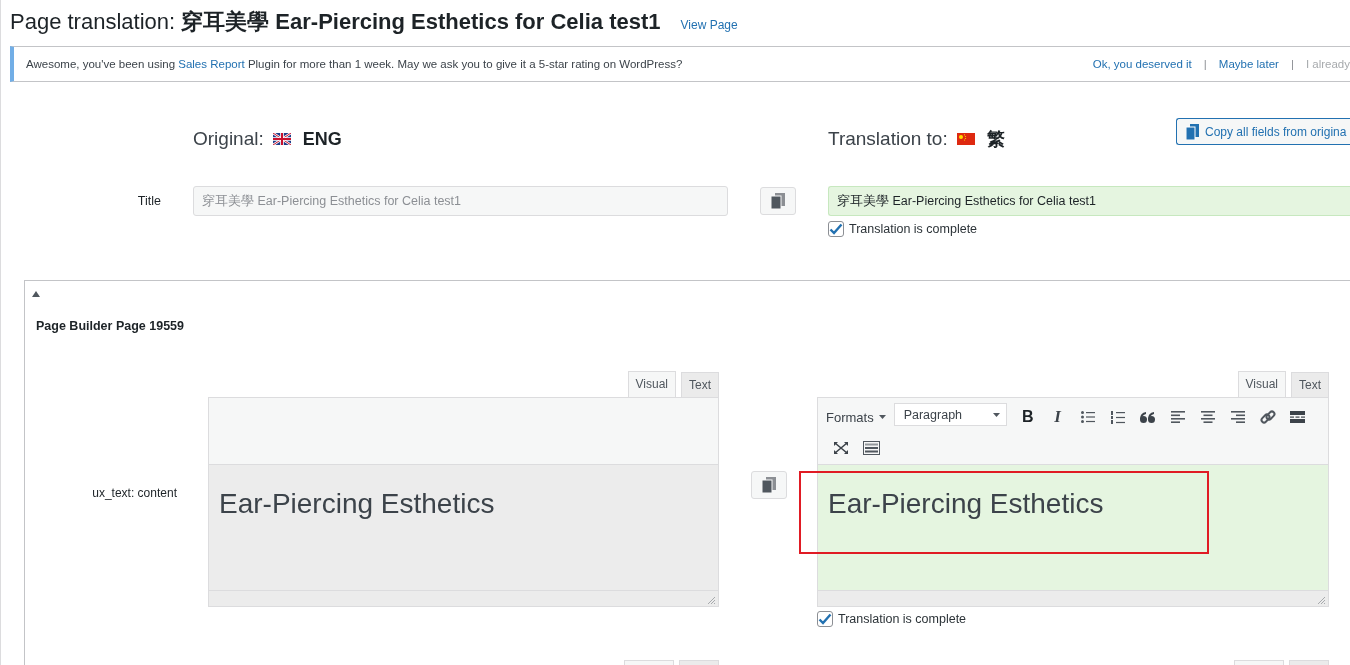  What do you see at coordinates (335, 22) in the screenshot?
I see `page-title: Page translation: 穿耳美學 Ear-Piercing Esthetics for Celia test1` at bounding box center [335, 22].